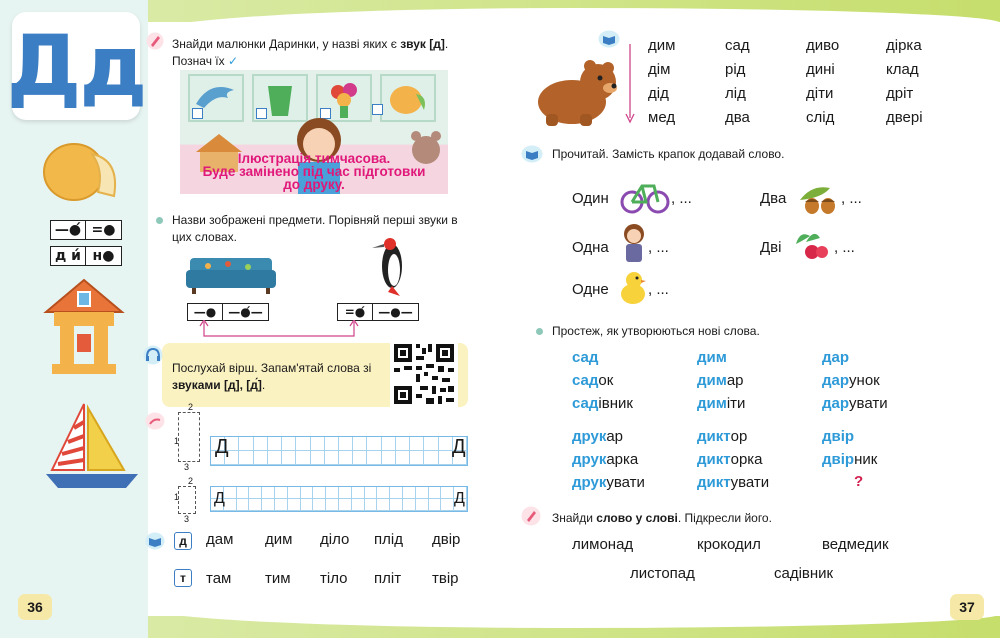 Image resolution: width=1000 pixels, height=638 pixels. What do you see at coordinates (823, 45) in the screenshot?
I see `grid-word: диво` at bounding box center [823, 45].